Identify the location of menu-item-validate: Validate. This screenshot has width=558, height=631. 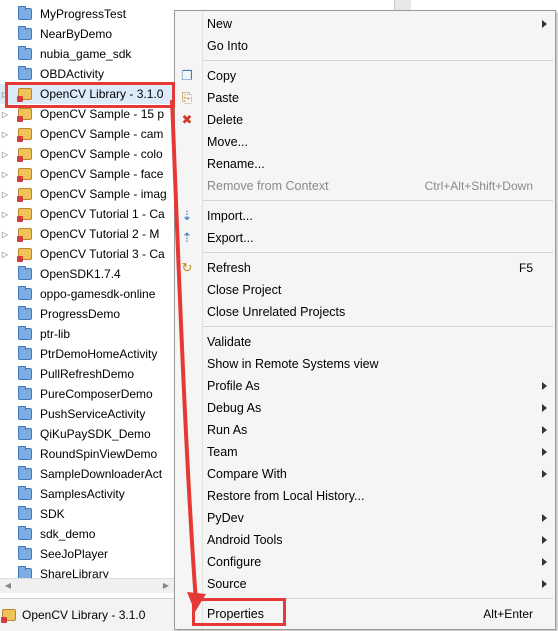
(365, 342).